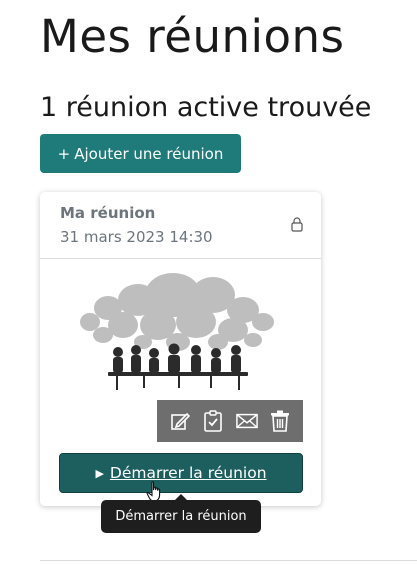  I want to click on meeting-count: 1 réunion active trouvée, so click(206, 107).